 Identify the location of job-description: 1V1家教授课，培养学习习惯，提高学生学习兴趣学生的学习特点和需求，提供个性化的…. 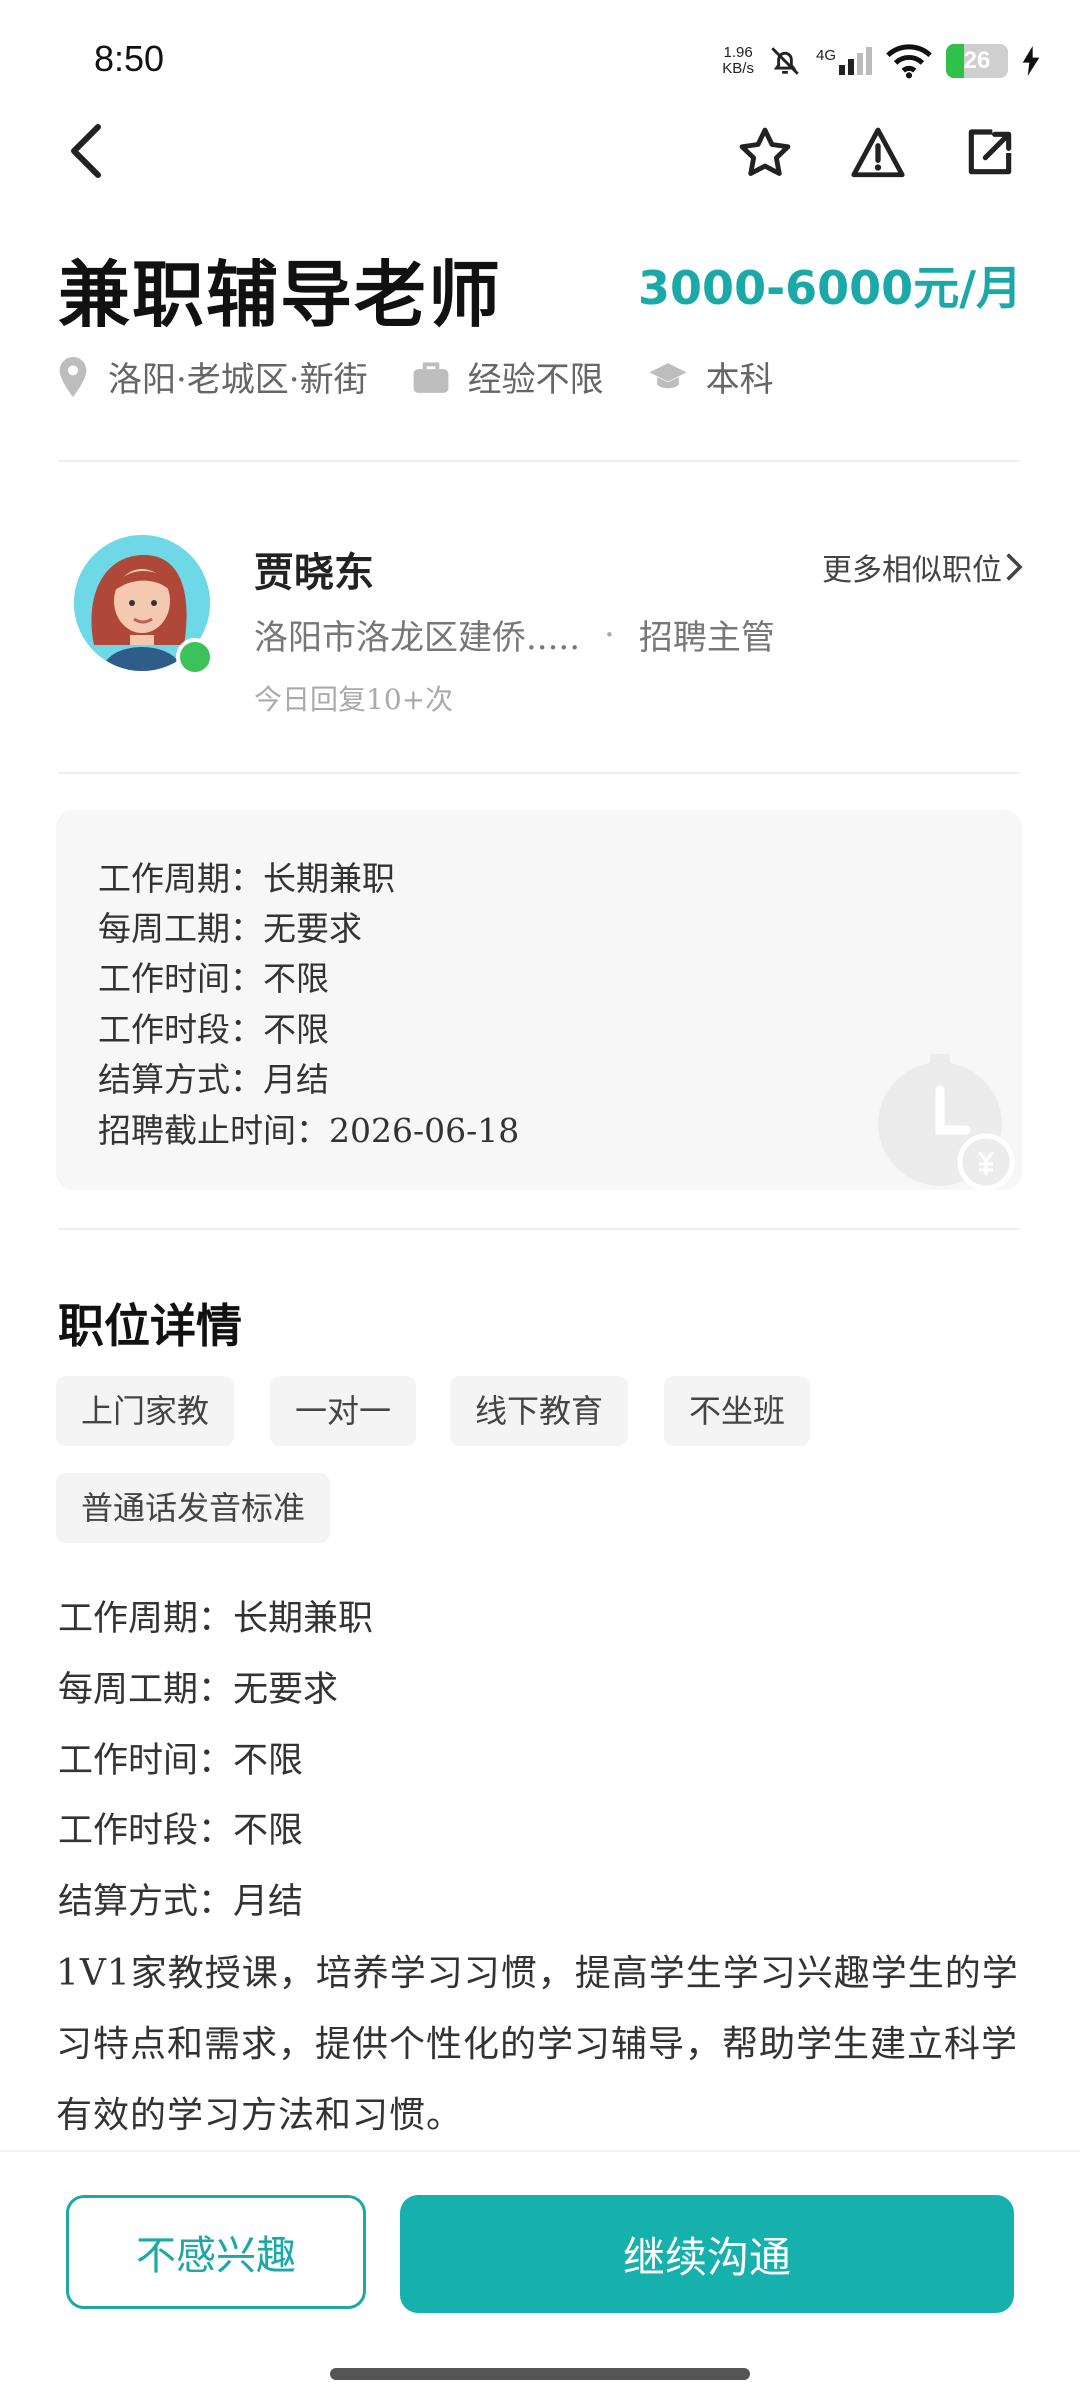
(537, 2044).